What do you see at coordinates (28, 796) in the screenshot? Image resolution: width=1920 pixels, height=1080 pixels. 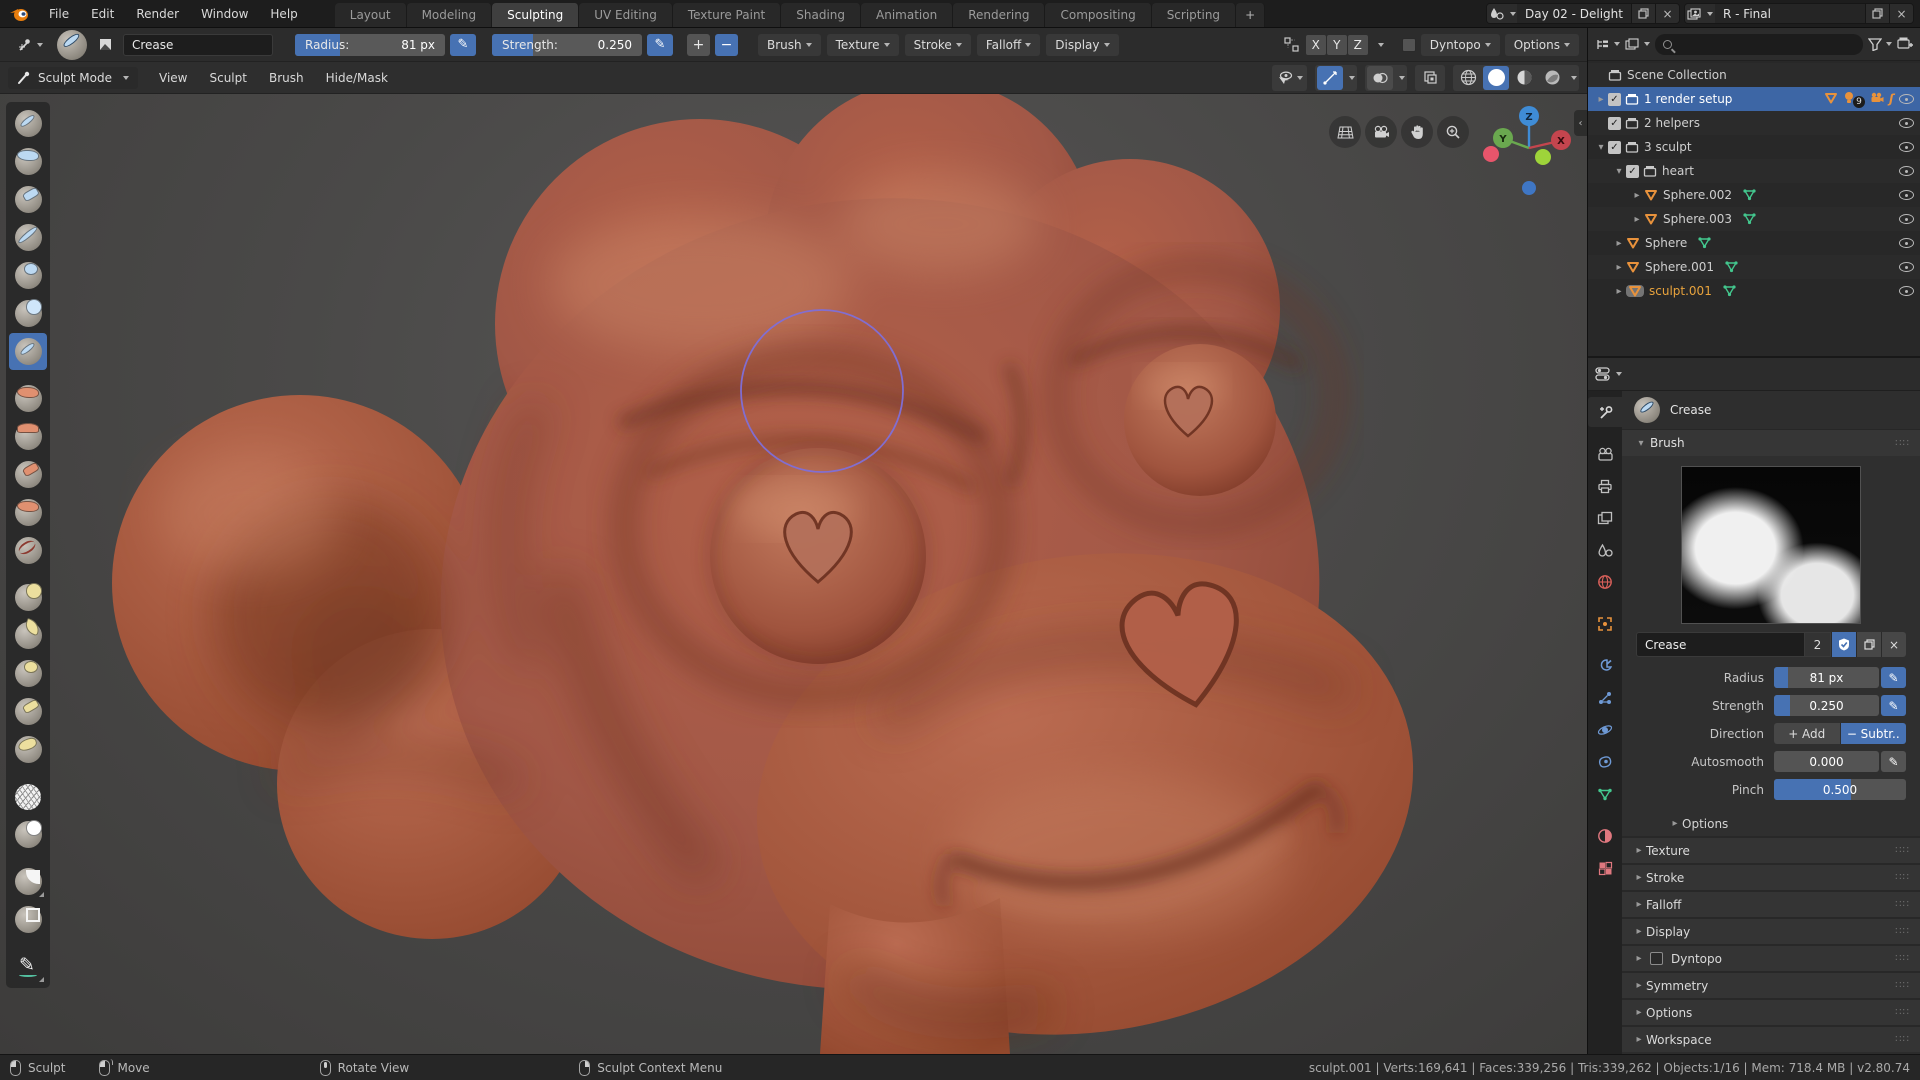 I see `tool-simplify-button` at bounding box center [28, 796].